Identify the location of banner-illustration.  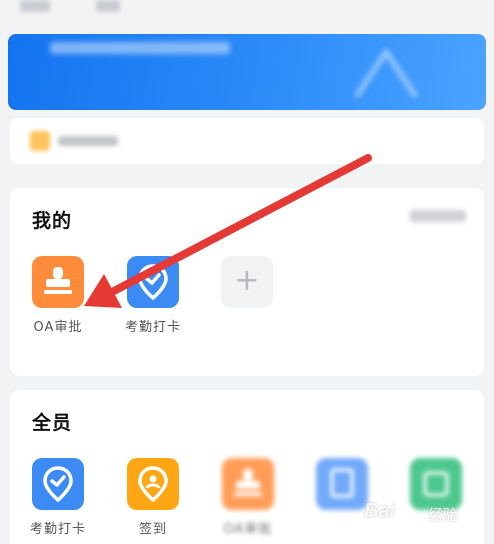
(386, 73).